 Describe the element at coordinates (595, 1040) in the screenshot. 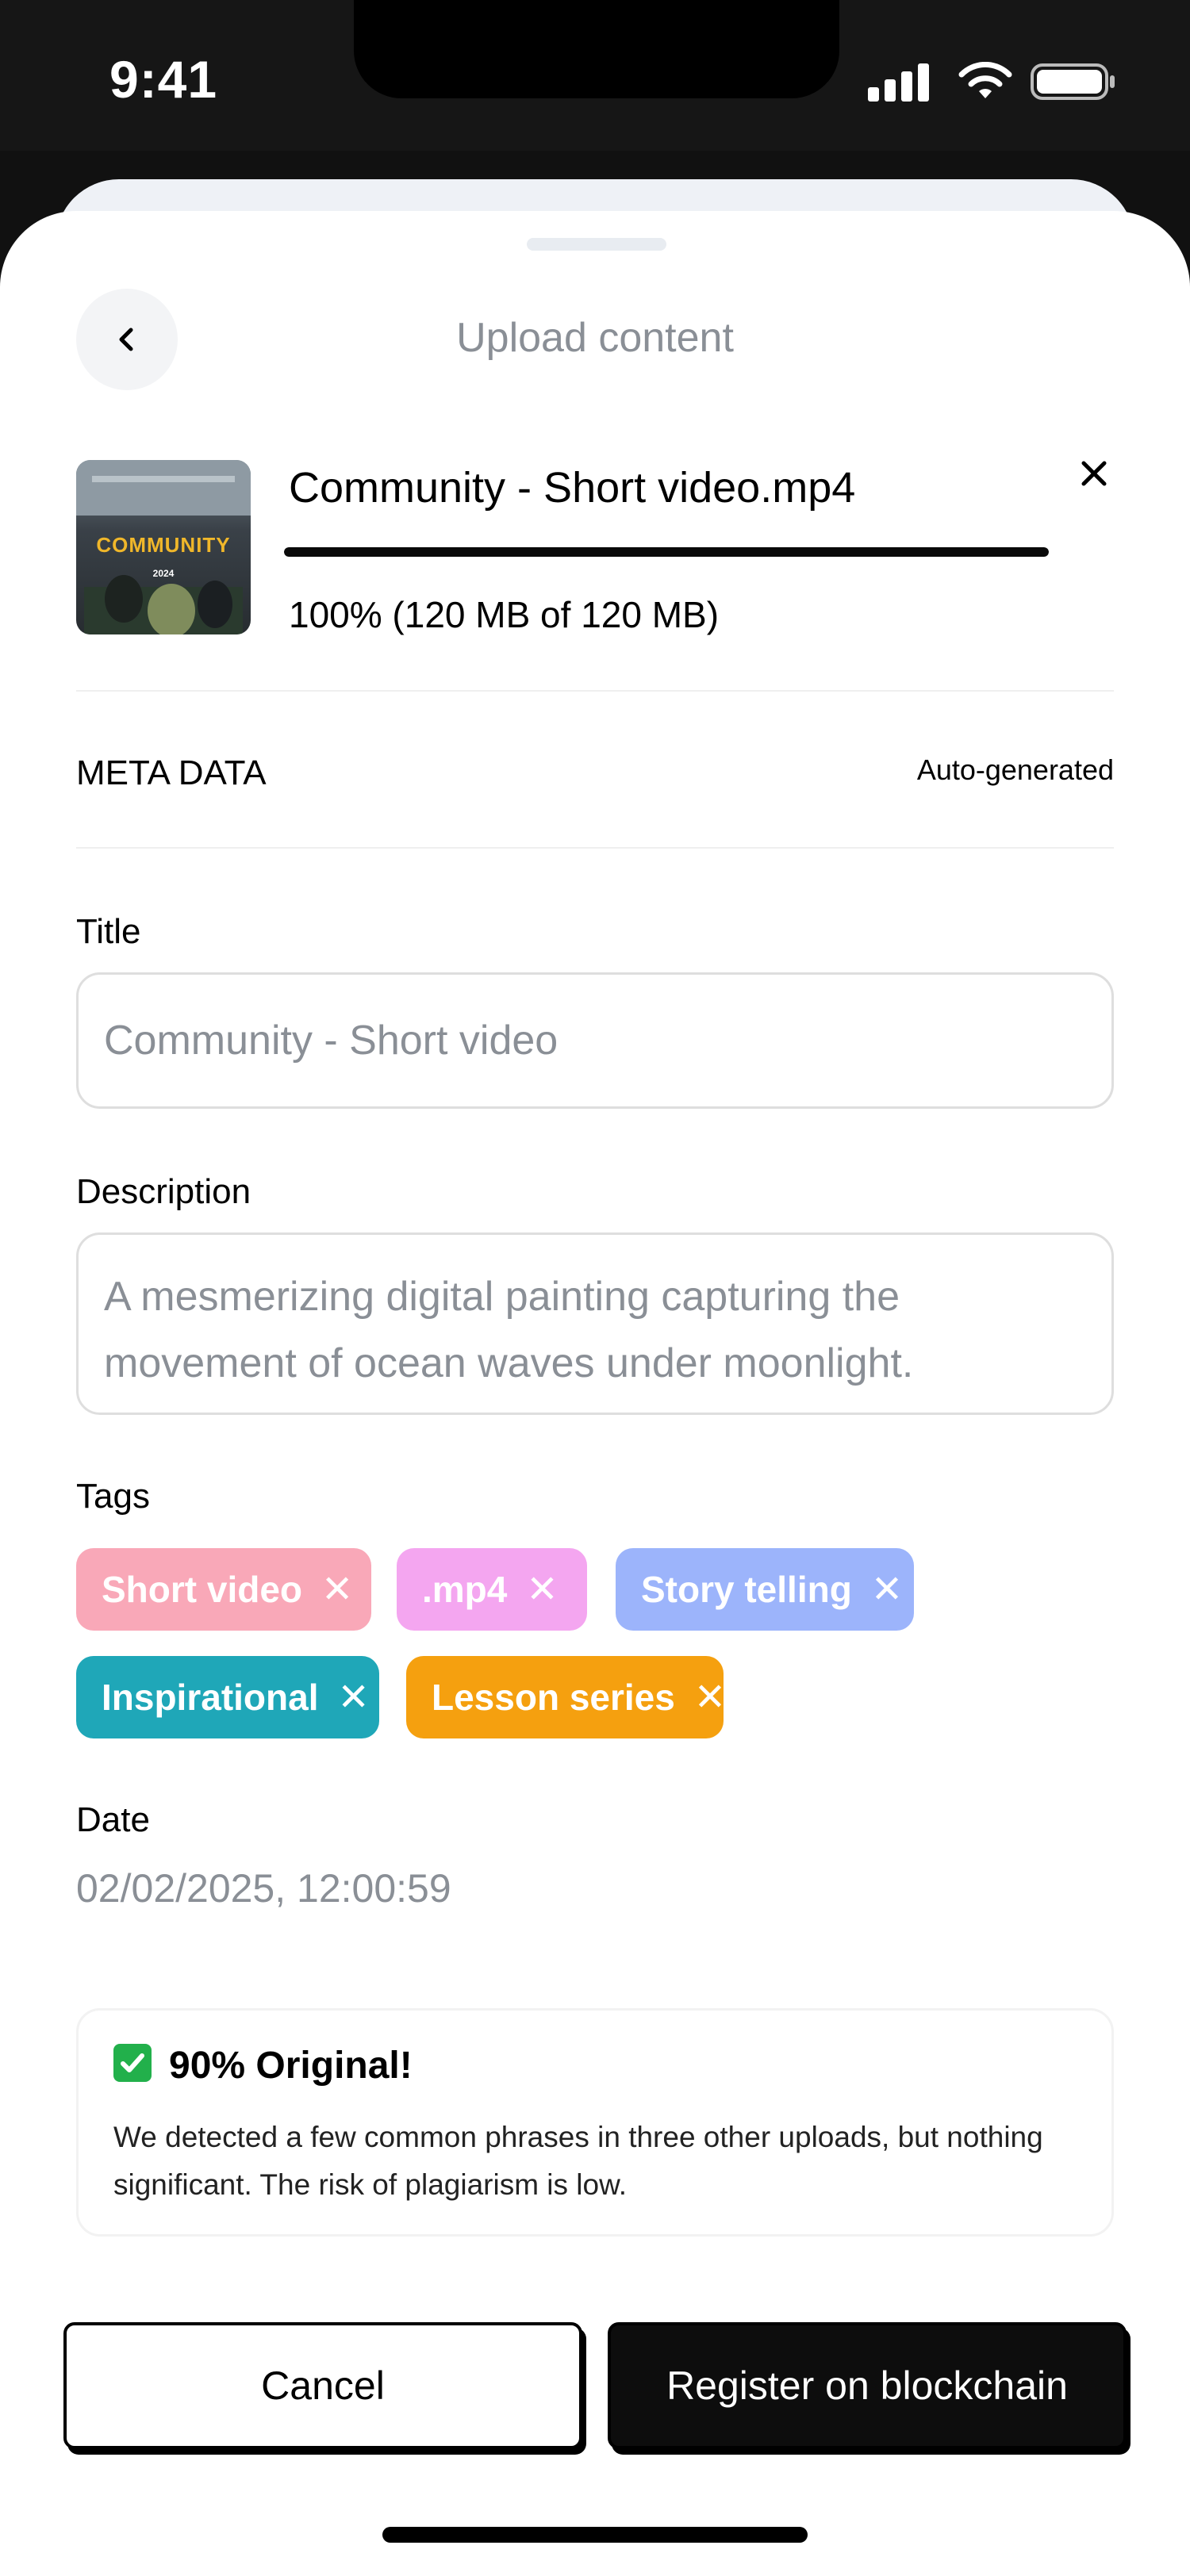

I see `title-input: Community - Short video` at that location.